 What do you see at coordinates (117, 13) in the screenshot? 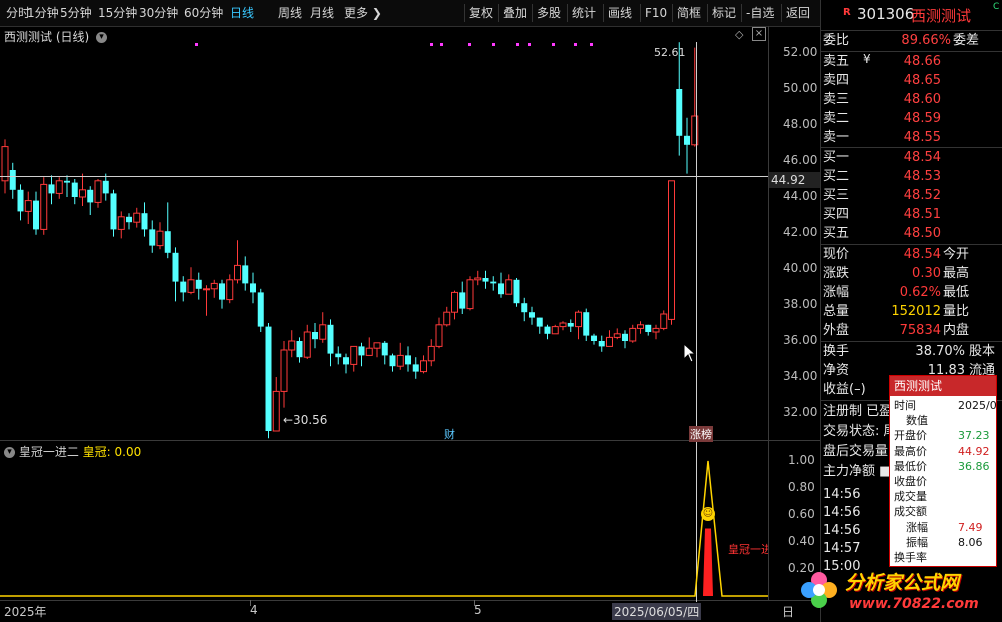
I see `toolbar-item-3: 15分钟` at bounding box center [117, 13].